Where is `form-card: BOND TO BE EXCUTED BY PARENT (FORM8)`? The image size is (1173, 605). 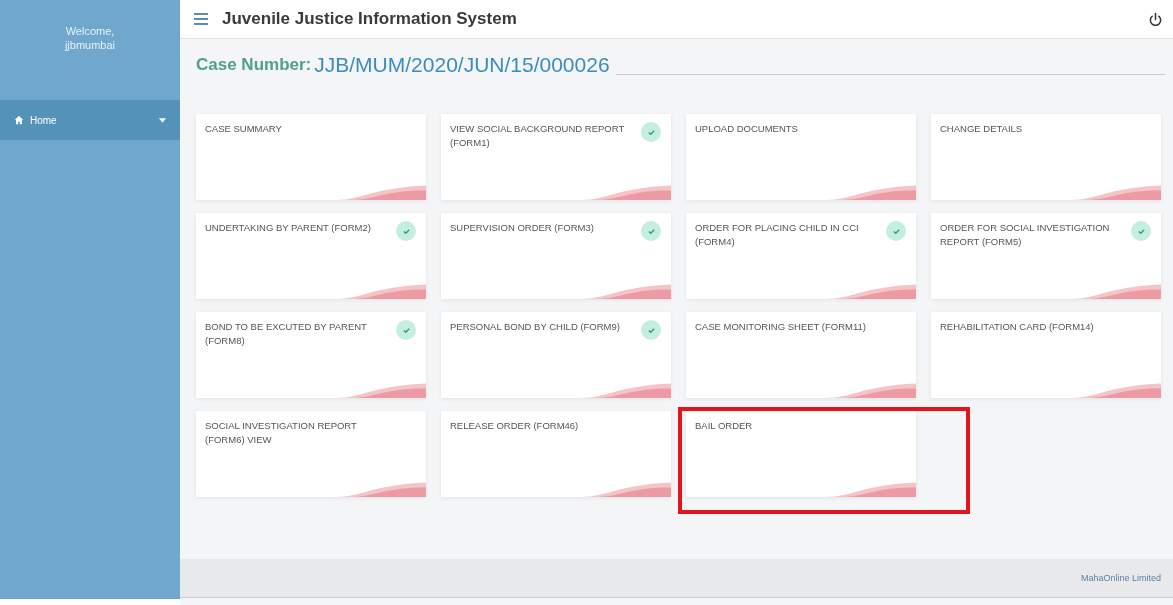
form-card: BOND TO BE EXCUTED BY PARENT (FORM8) is located at coordinates (311, 355).